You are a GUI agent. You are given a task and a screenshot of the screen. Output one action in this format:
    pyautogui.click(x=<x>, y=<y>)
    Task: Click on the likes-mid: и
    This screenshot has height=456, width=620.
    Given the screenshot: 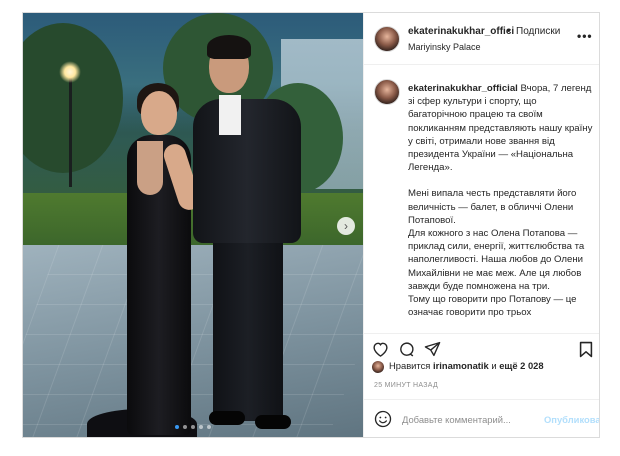 What is the action you would take?
    pyautogui.click(x=494, y=365)
    